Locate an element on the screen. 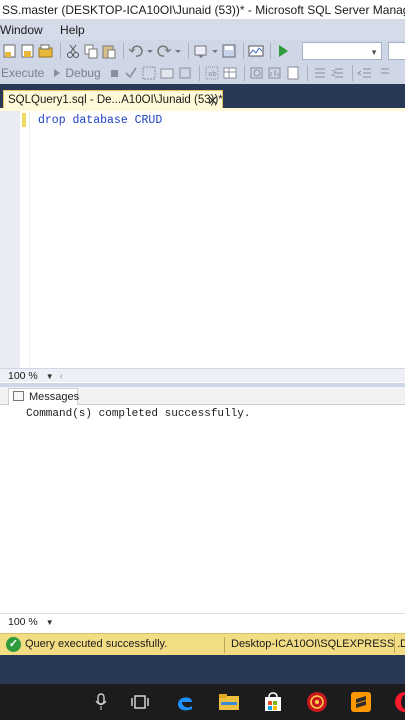 The width and height of the screenshot is (405, 720). navigate-dropdown-icon is located at coordinates (215, 51).